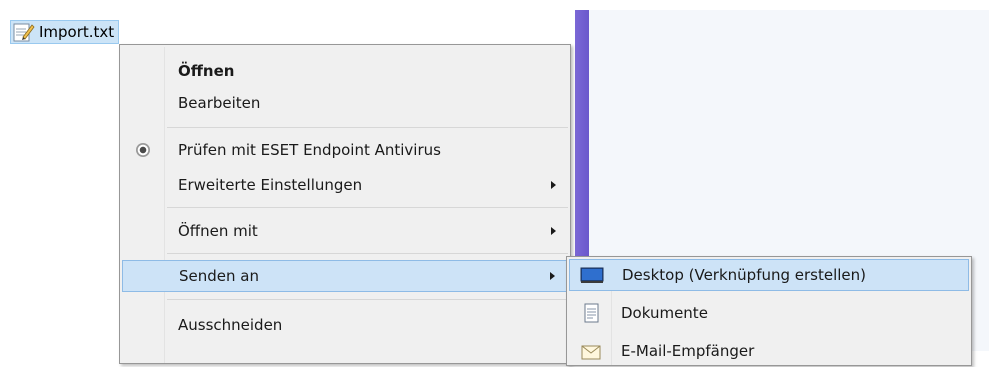  I want to click on menu-item-label: Senden an, so click(219, 276).